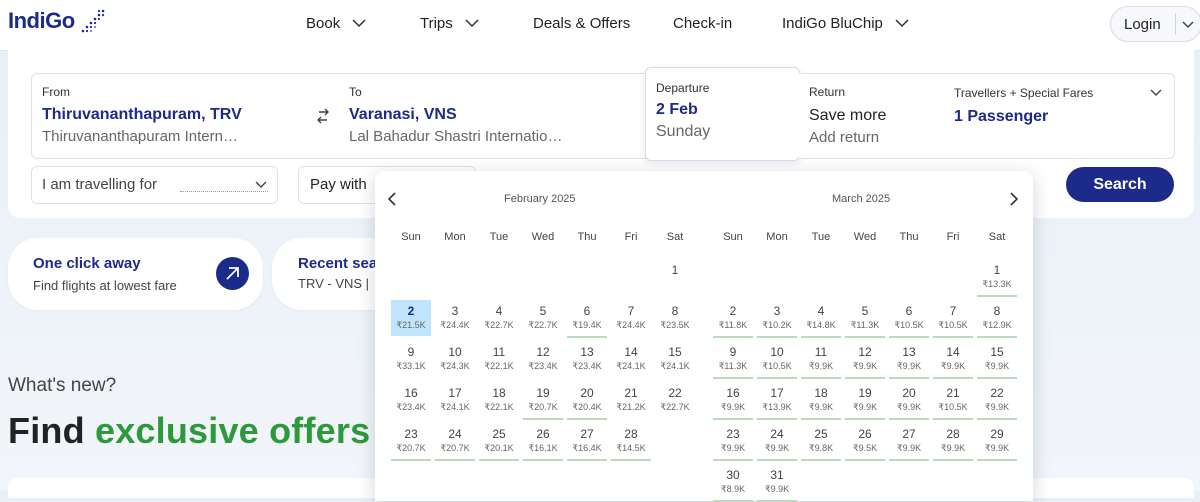 The image size is (1200, 502). Describe the element at coordinates (997, 448) in the screenshot. I see `day-fare: ₹9.9K` at that location.